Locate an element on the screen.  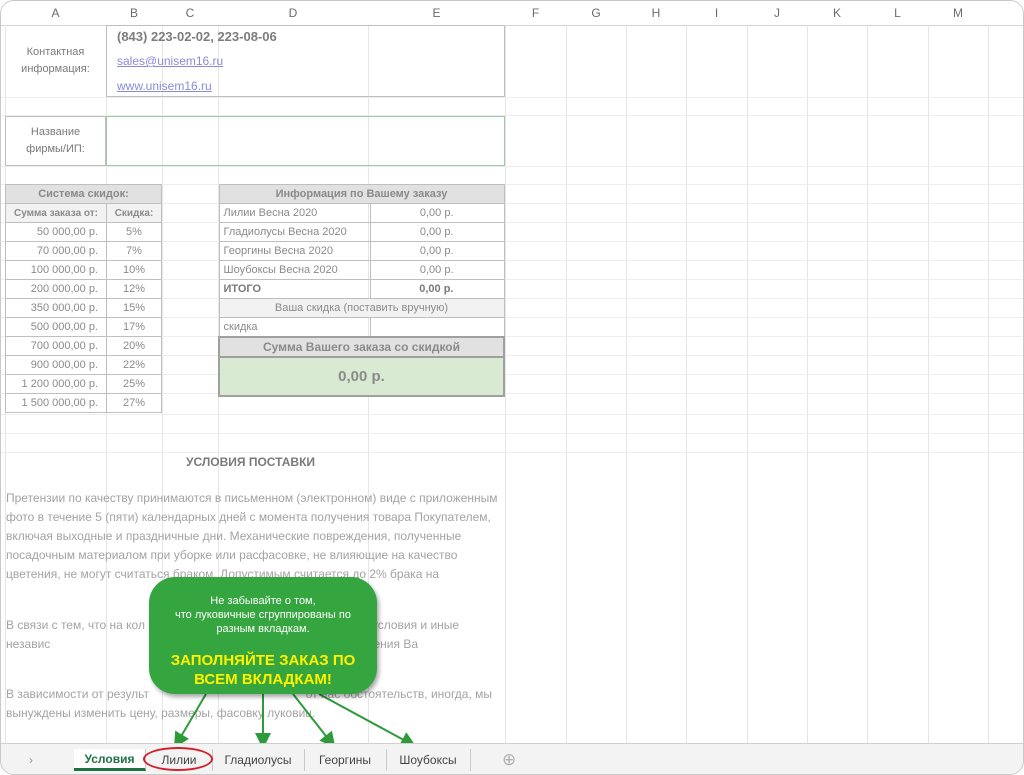
tab-scroll-icon: › is located at coordinates (31, 760).